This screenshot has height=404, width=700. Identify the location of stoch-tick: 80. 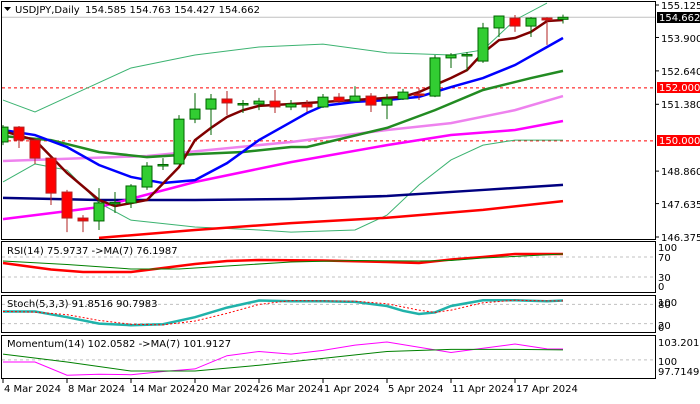
(664, 305).